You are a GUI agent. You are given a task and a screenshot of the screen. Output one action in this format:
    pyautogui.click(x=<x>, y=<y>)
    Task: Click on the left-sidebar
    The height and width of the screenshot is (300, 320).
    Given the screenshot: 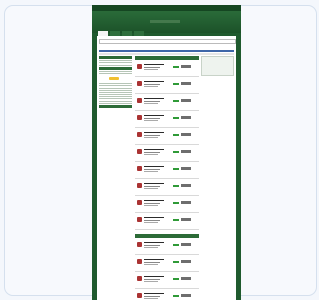 What is the action you would take?
    pyautogui.click(x=115, y=106)
    